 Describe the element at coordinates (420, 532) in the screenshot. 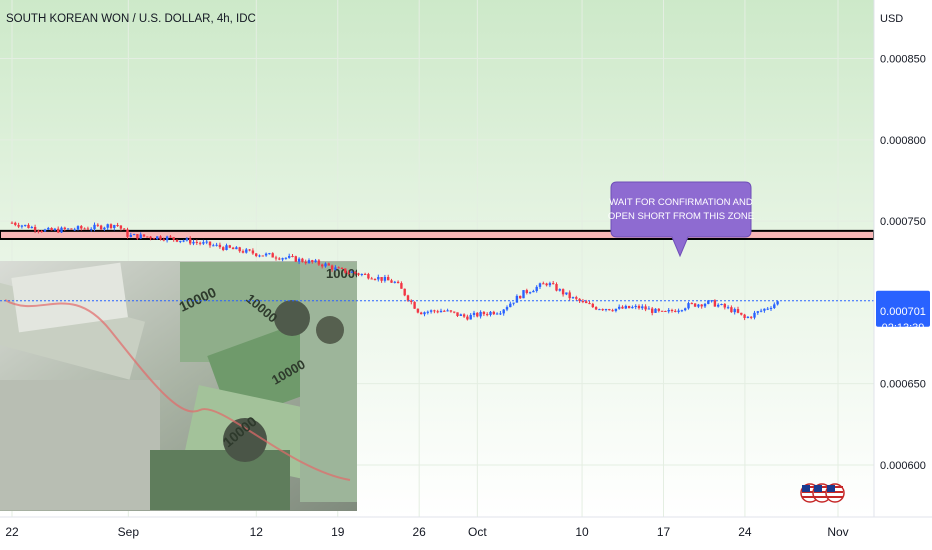

I see `time-tick-label: 26` at that location.